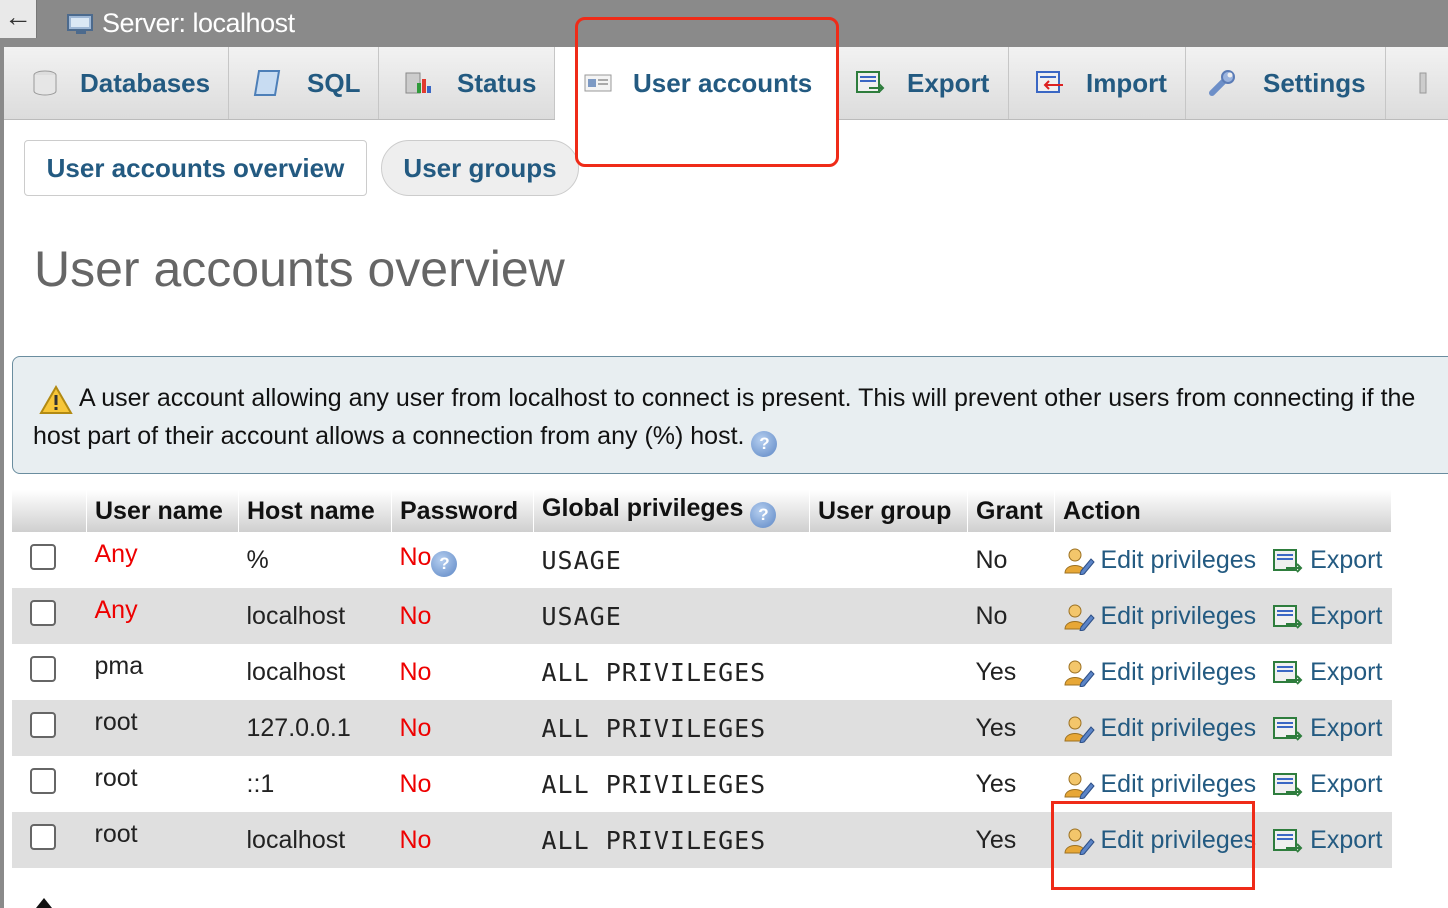 The width and height of the screenshot is (1448, 908). Describe the element at coordinates (1423, 83) in the screenshot. I see `more-tab-icon` at that location.